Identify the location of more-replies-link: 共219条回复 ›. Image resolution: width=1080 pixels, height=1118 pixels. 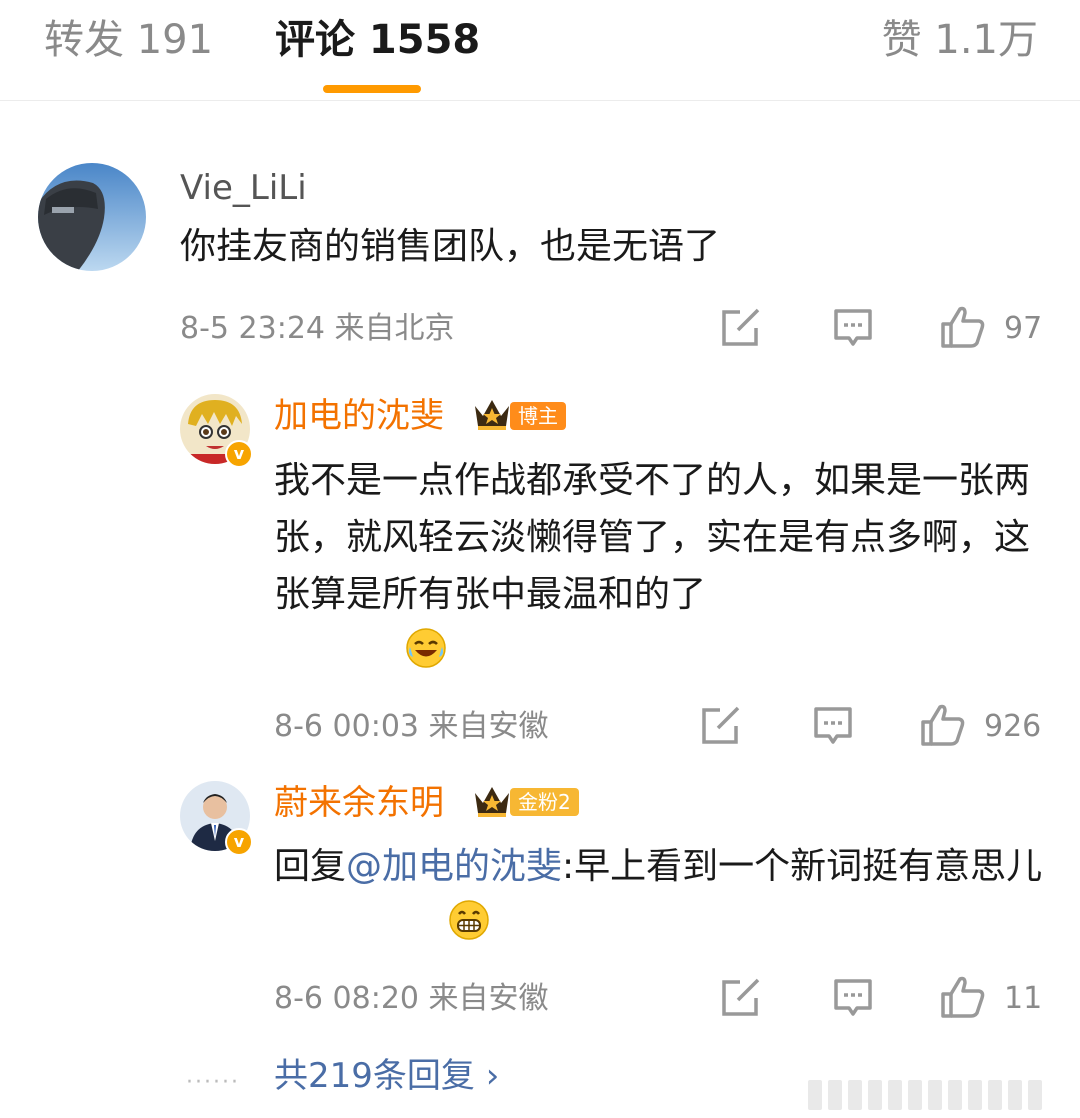
(386, 1076).